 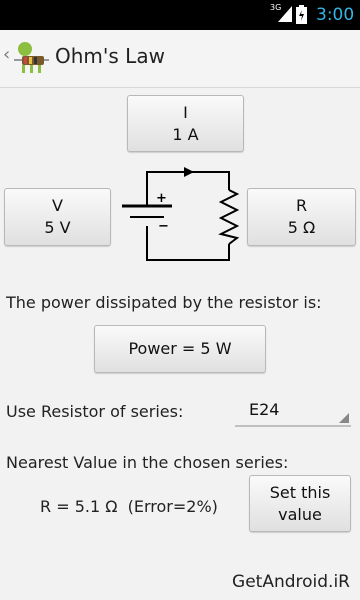 I want to click on resistor-symbol, so click(x=229, y=217).